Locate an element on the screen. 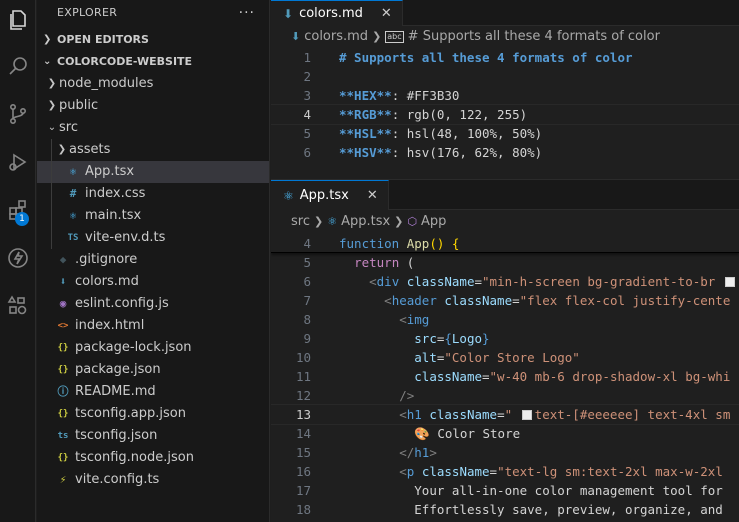  open-editors-section: ❯ OPEN EDITORS is located at coordinates (153, 40).